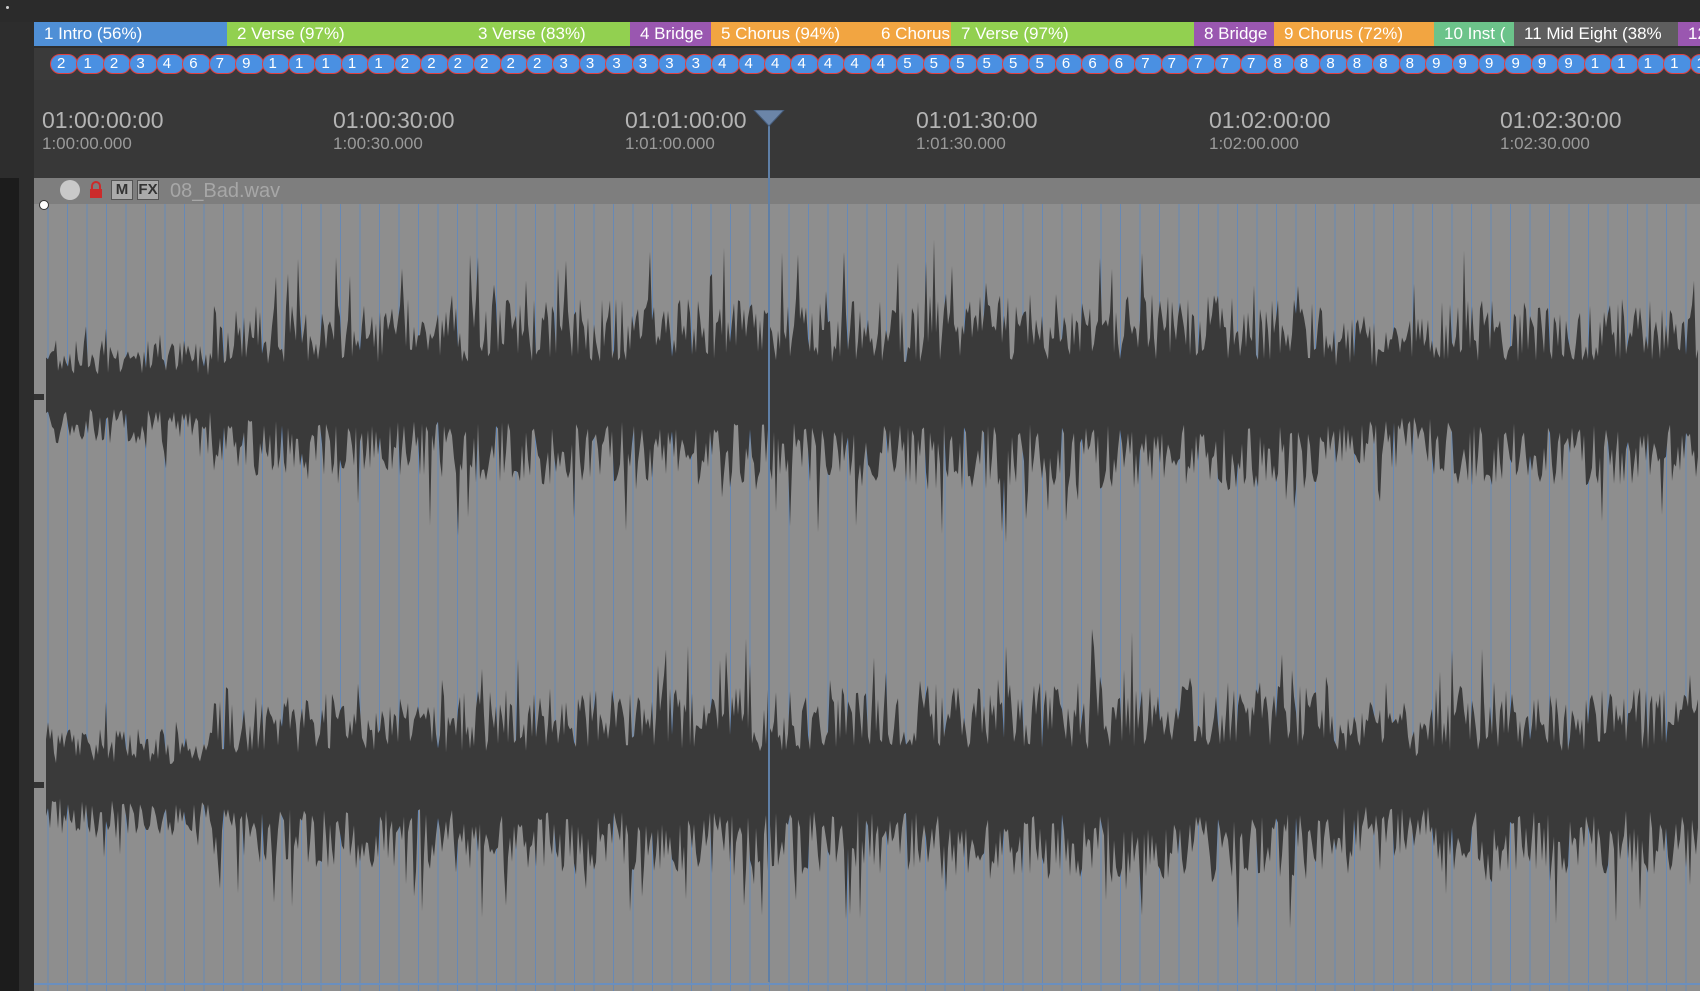  What do you see at coordinates (1694, 64) in the screenshot?
I see `marker-63: 1` at bounding box center [1694, 64].